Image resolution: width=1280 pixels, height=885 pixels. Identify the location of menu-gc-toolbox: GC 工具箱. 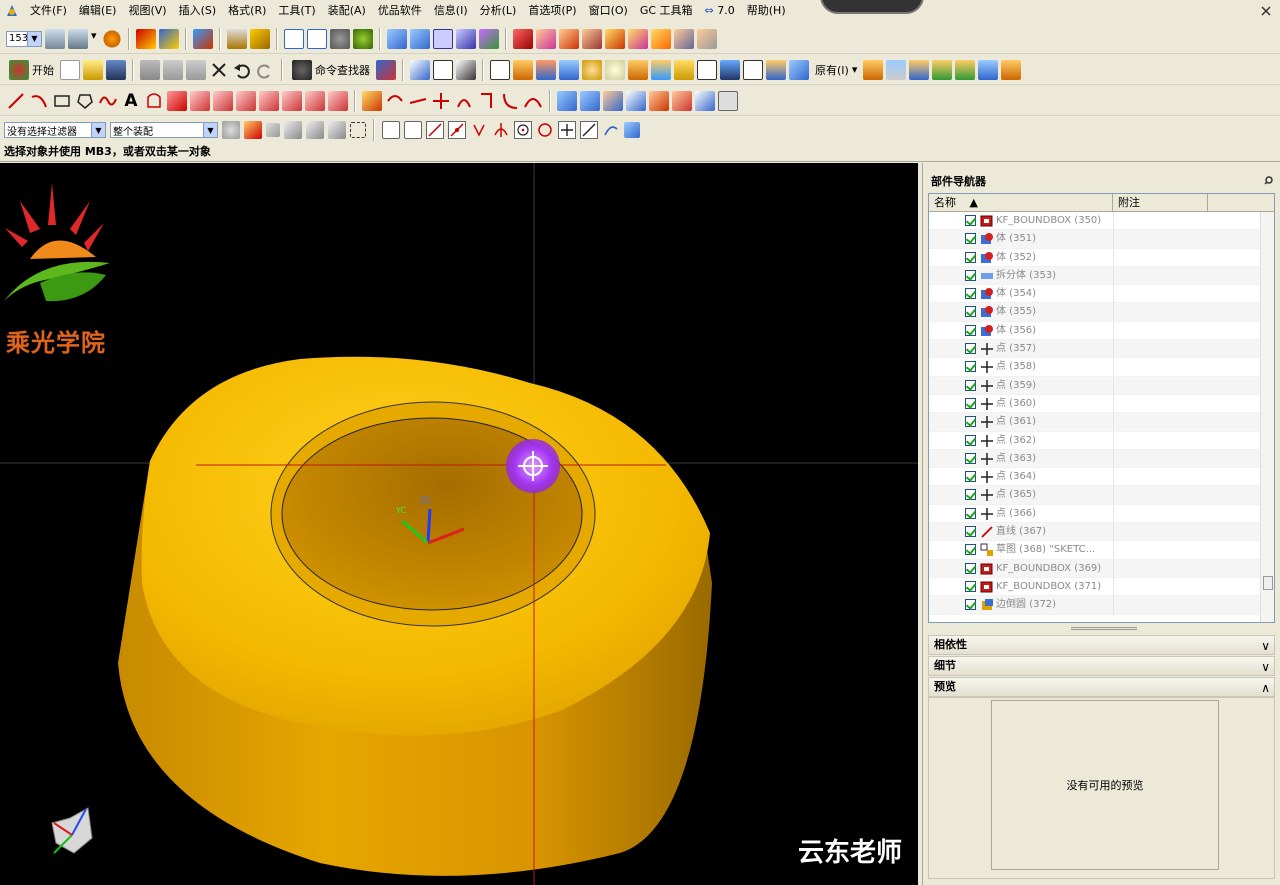
(666, 11).